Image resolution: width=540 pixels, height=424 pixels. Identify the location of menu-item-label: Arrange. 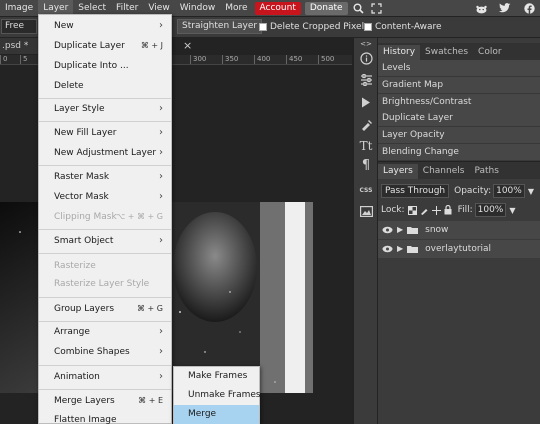
(72, 332).